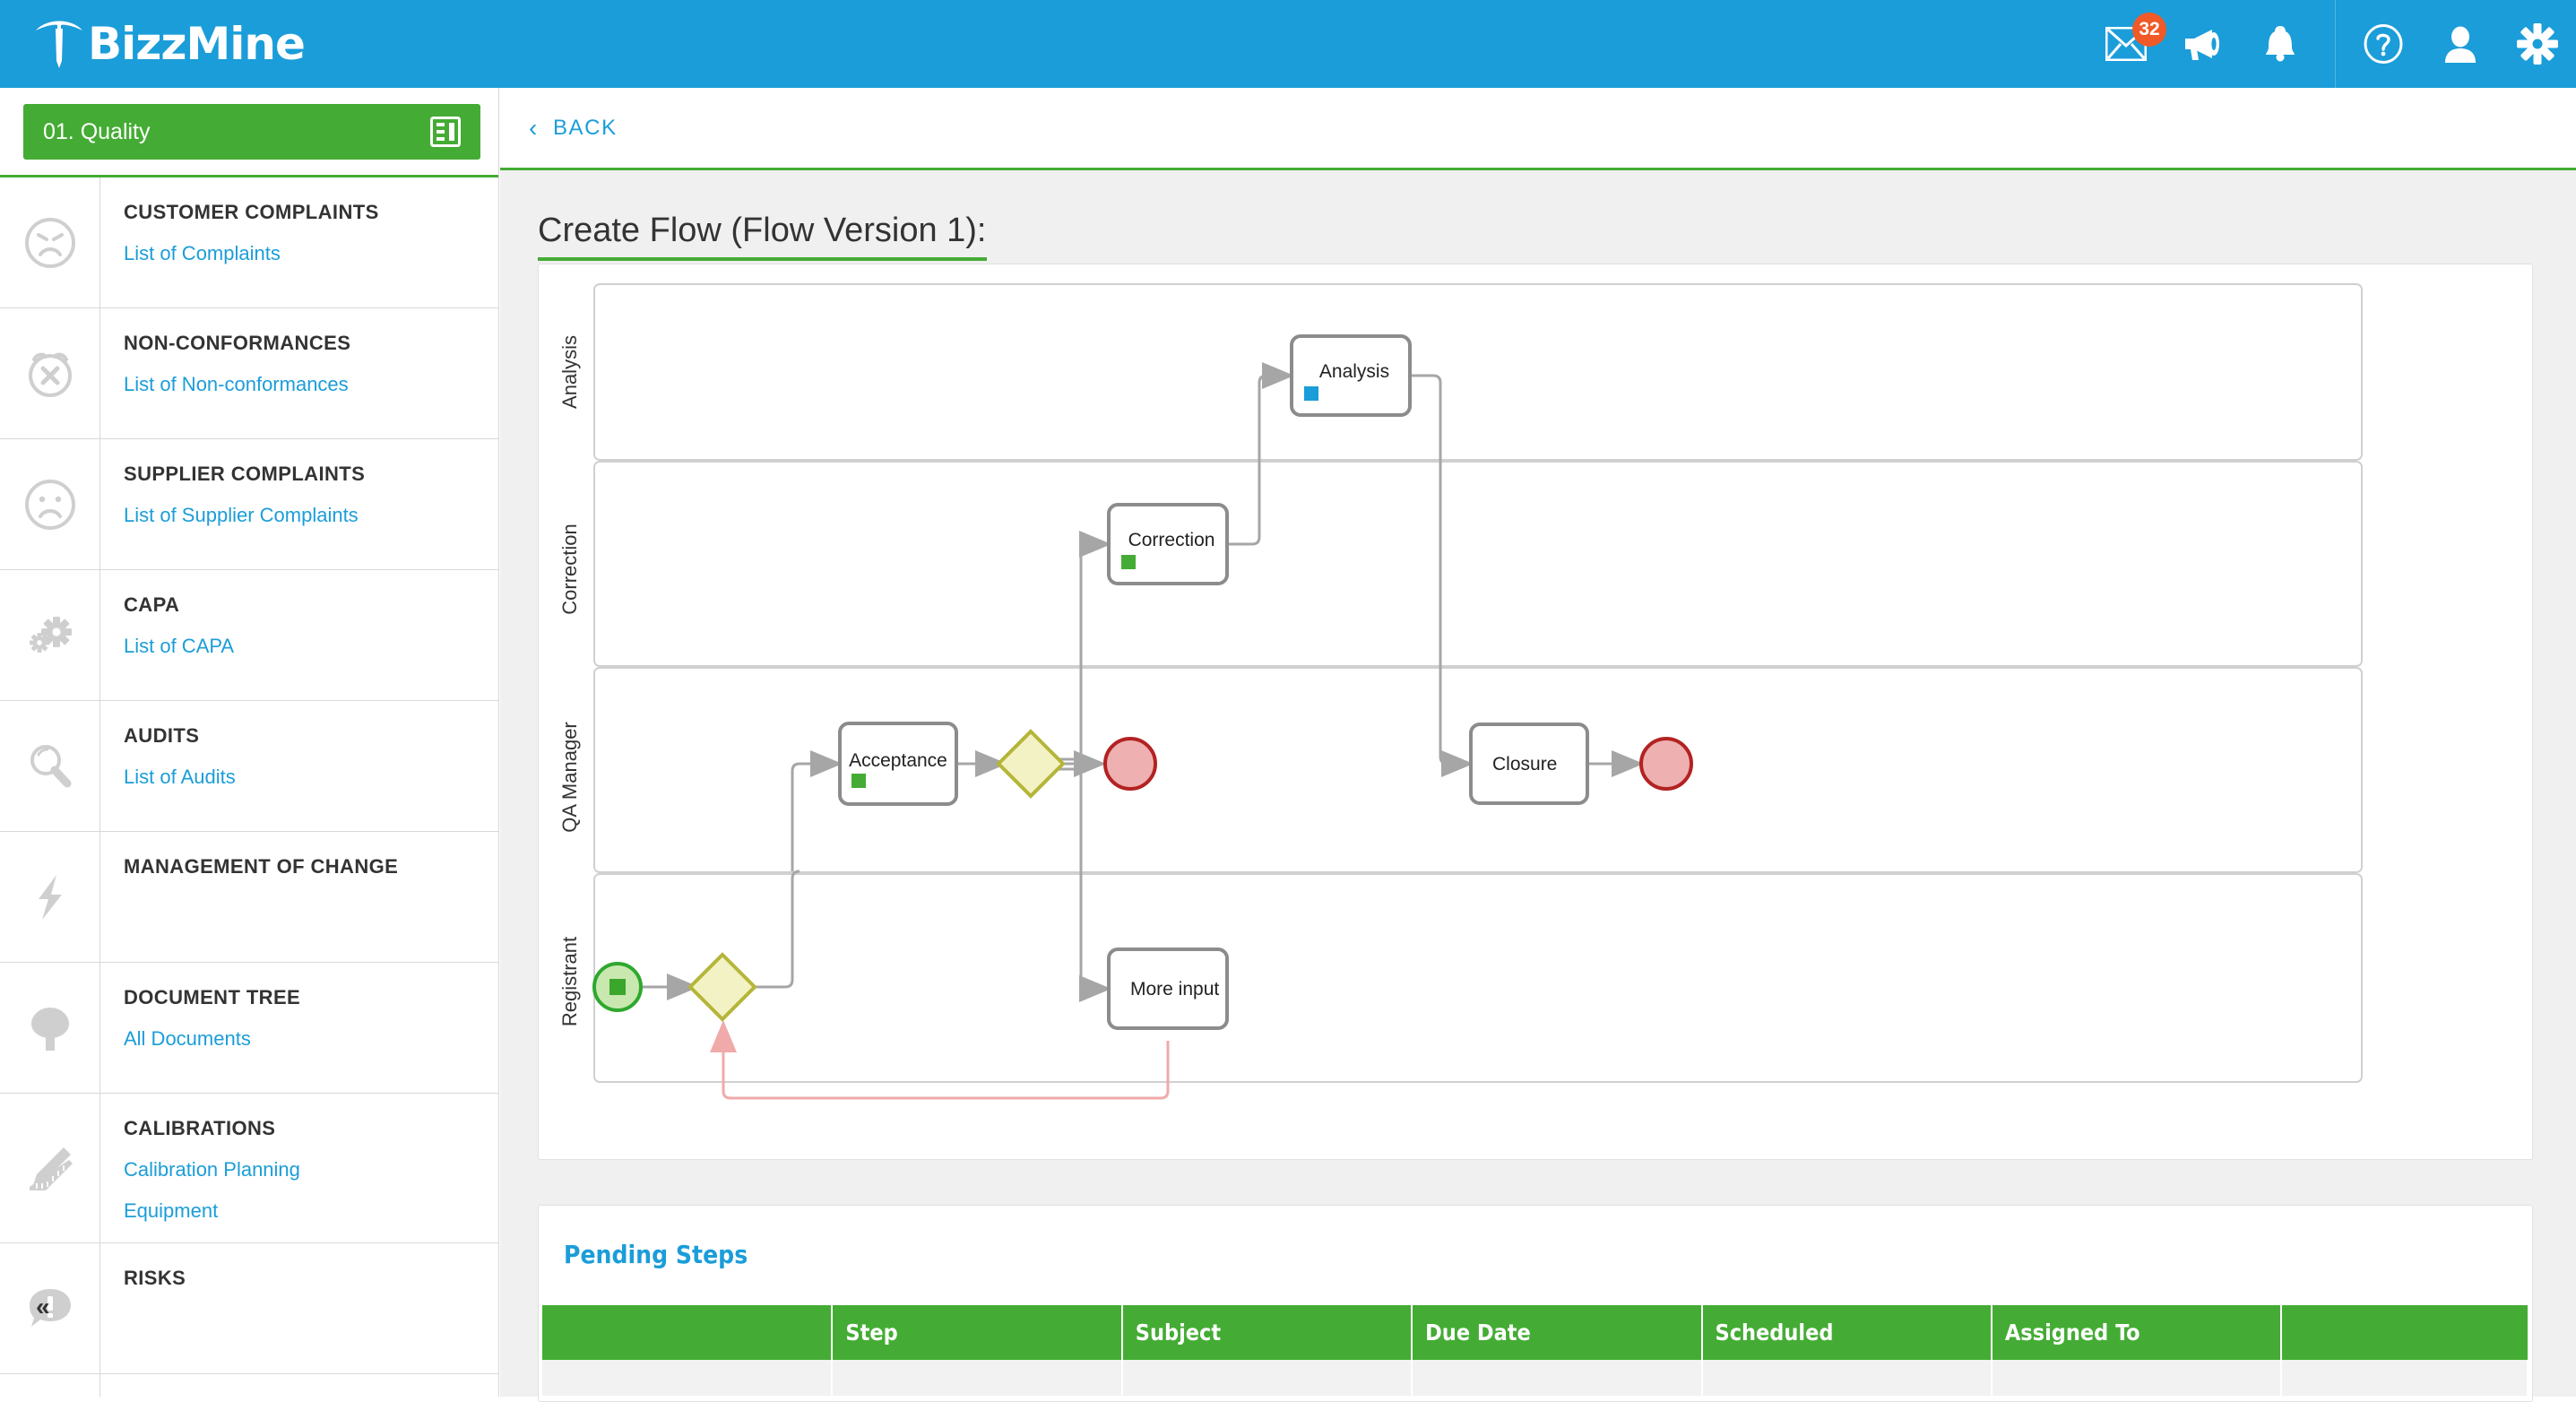 The image size is (2576, 1402). What do you see at coordinates (2383, 44) in the screenshot?
I see `help-icon` at bounding box center [2383, 44].